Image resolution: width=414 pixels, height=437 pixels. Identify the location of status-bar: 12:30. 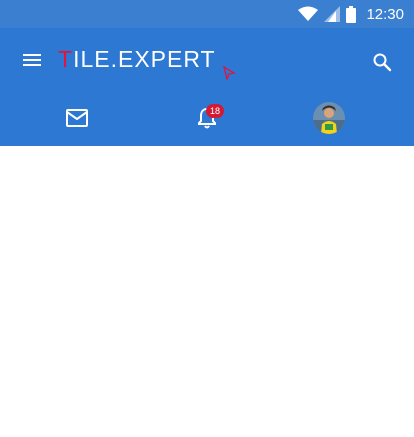
(207, 14).